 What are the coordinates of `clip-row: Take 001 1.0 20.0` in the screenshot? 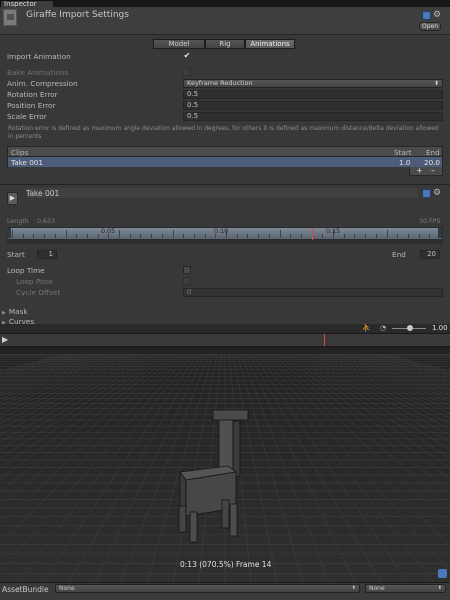 It's located at (225, 162).